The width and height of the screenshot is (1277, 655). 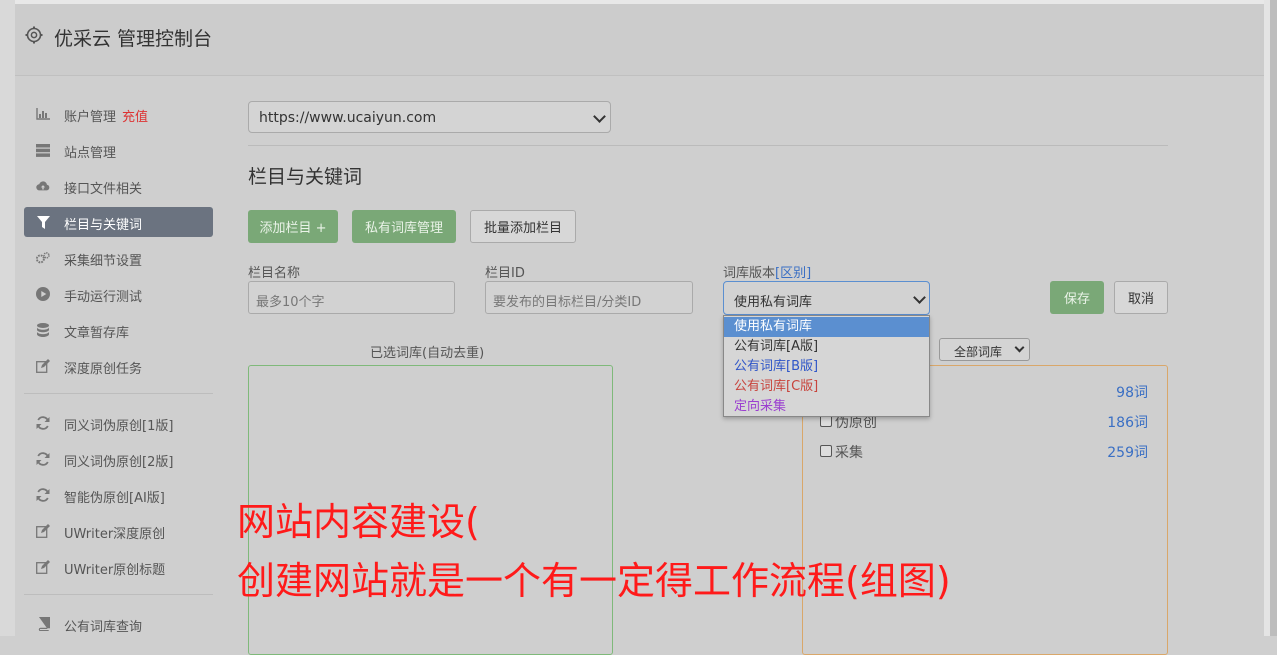 I want to click on library-count: 259词, so click(x=1127, y=453).